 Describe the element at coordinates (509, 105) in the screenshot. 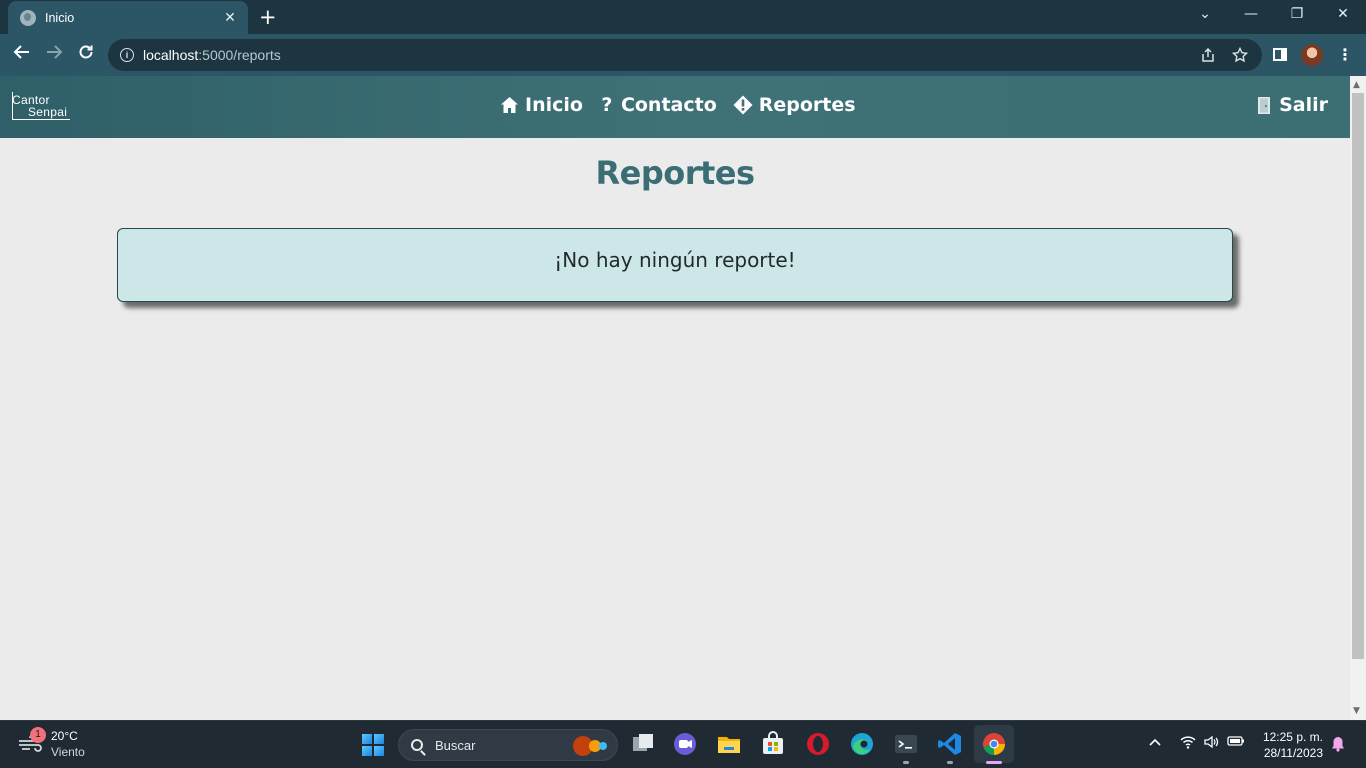

I see `home-icon` at that location.